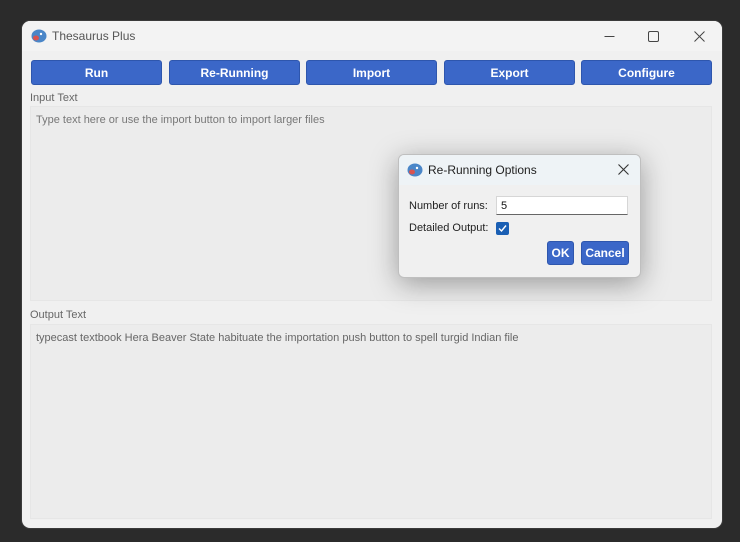 This screenshot has height=542, width=740. I want to click on export-button: Export, so click(509, 72).